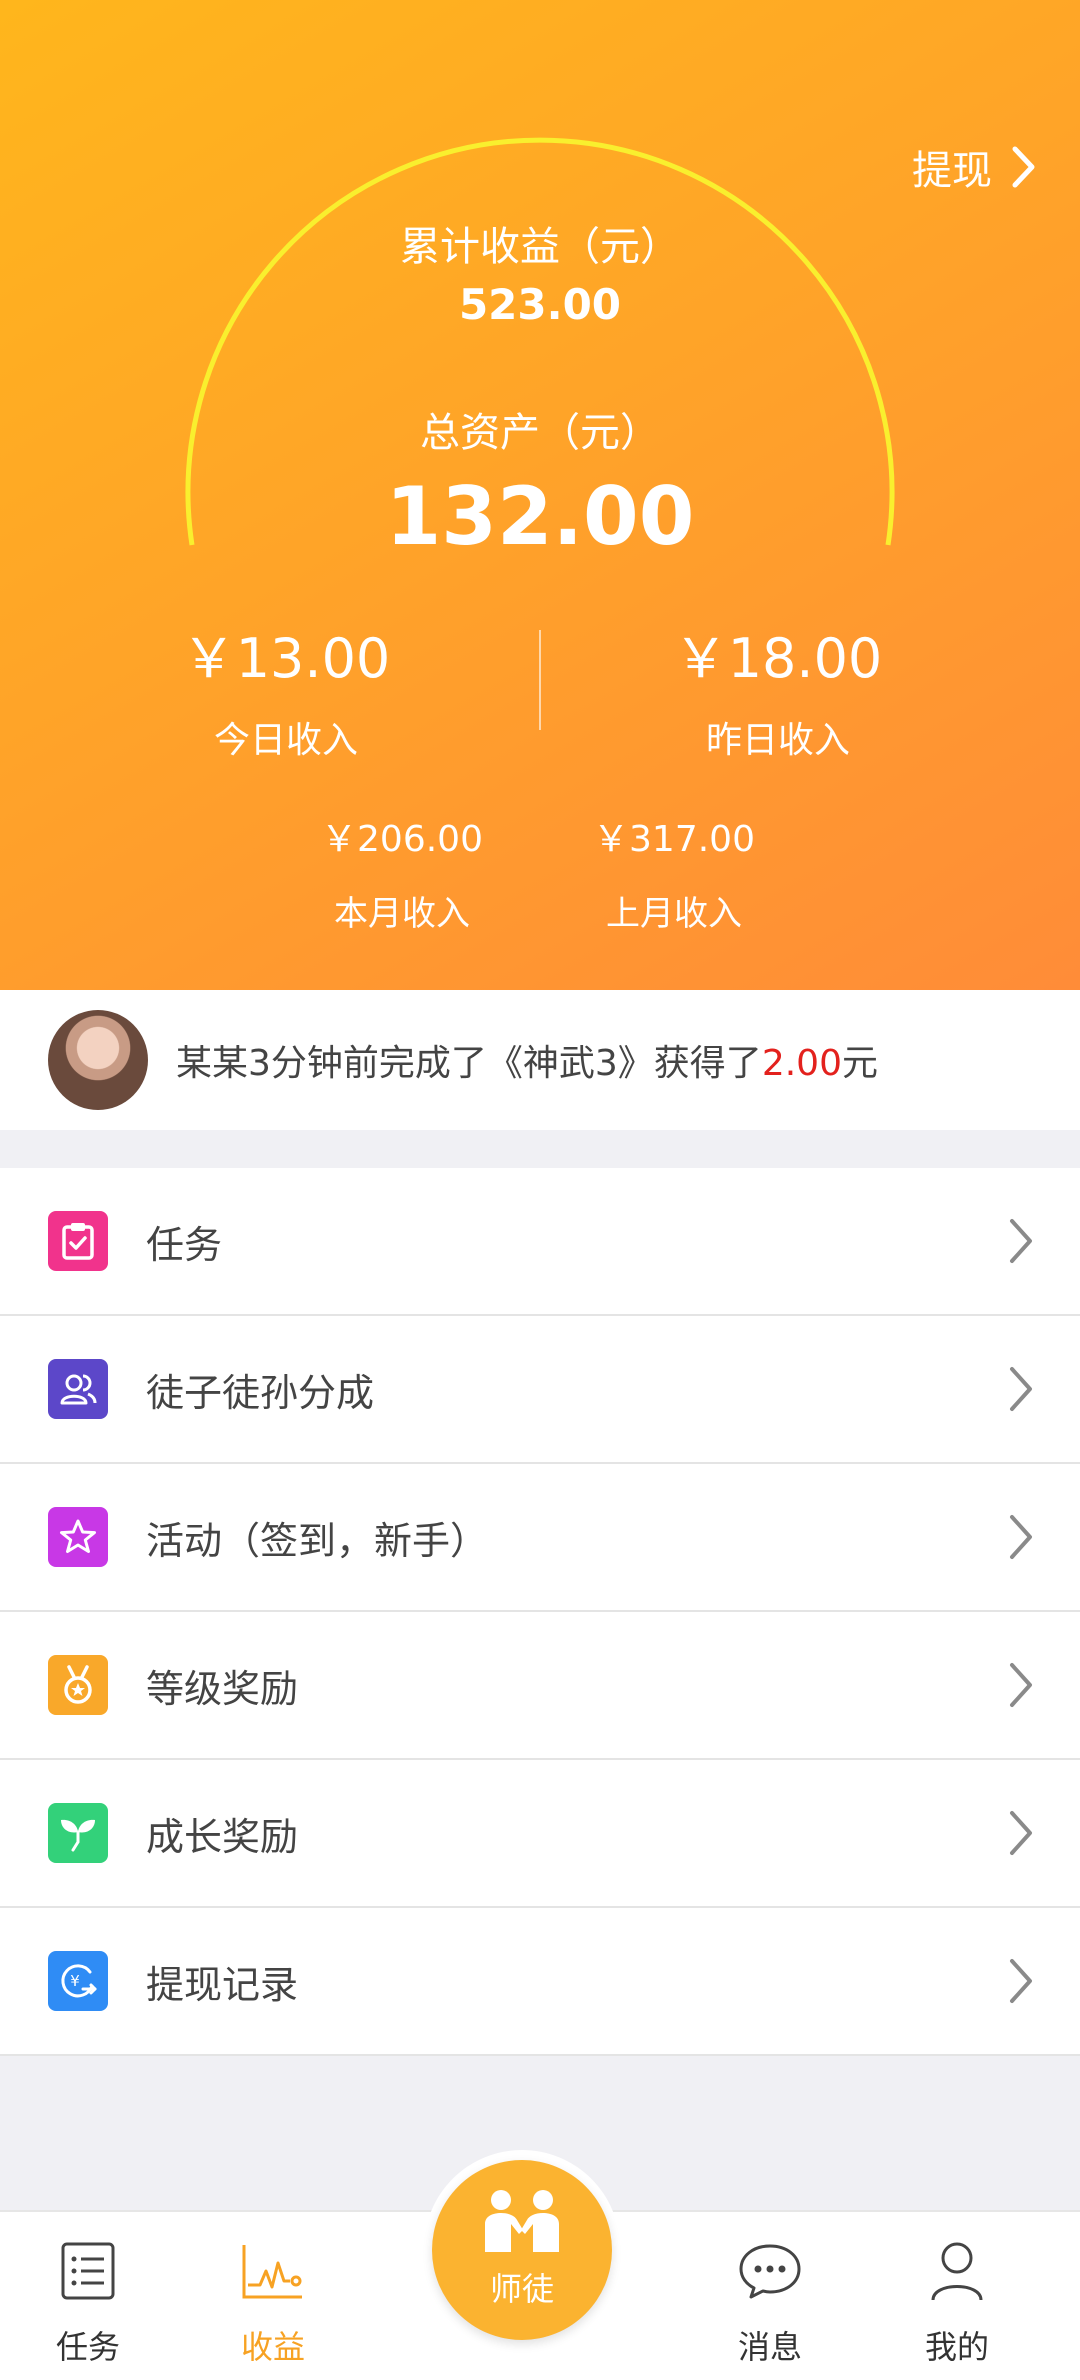 This screenshot has height=2380, width=1080. I want to click on chat-bubble-icon, so click(770, 2271).